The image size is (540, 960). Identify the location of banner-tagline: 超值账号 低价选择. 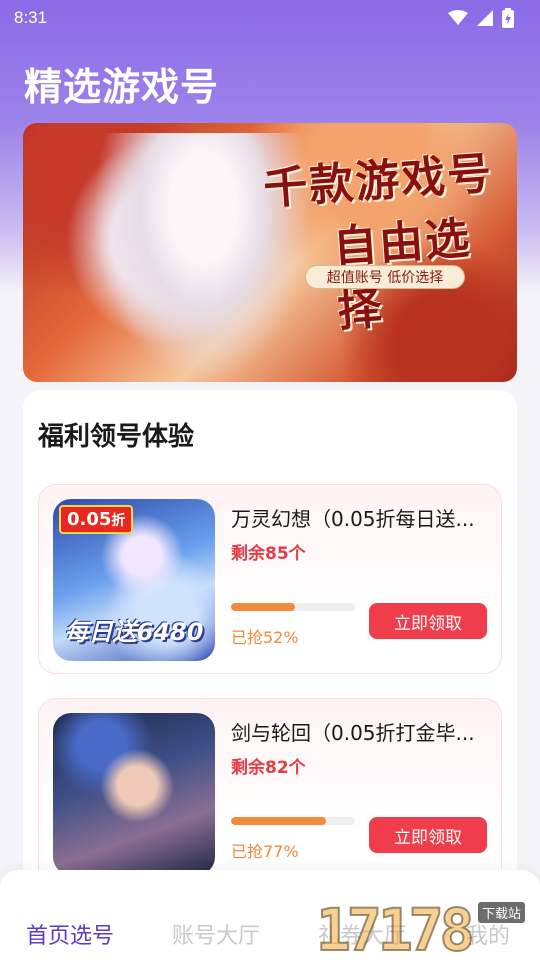
(385, 277).